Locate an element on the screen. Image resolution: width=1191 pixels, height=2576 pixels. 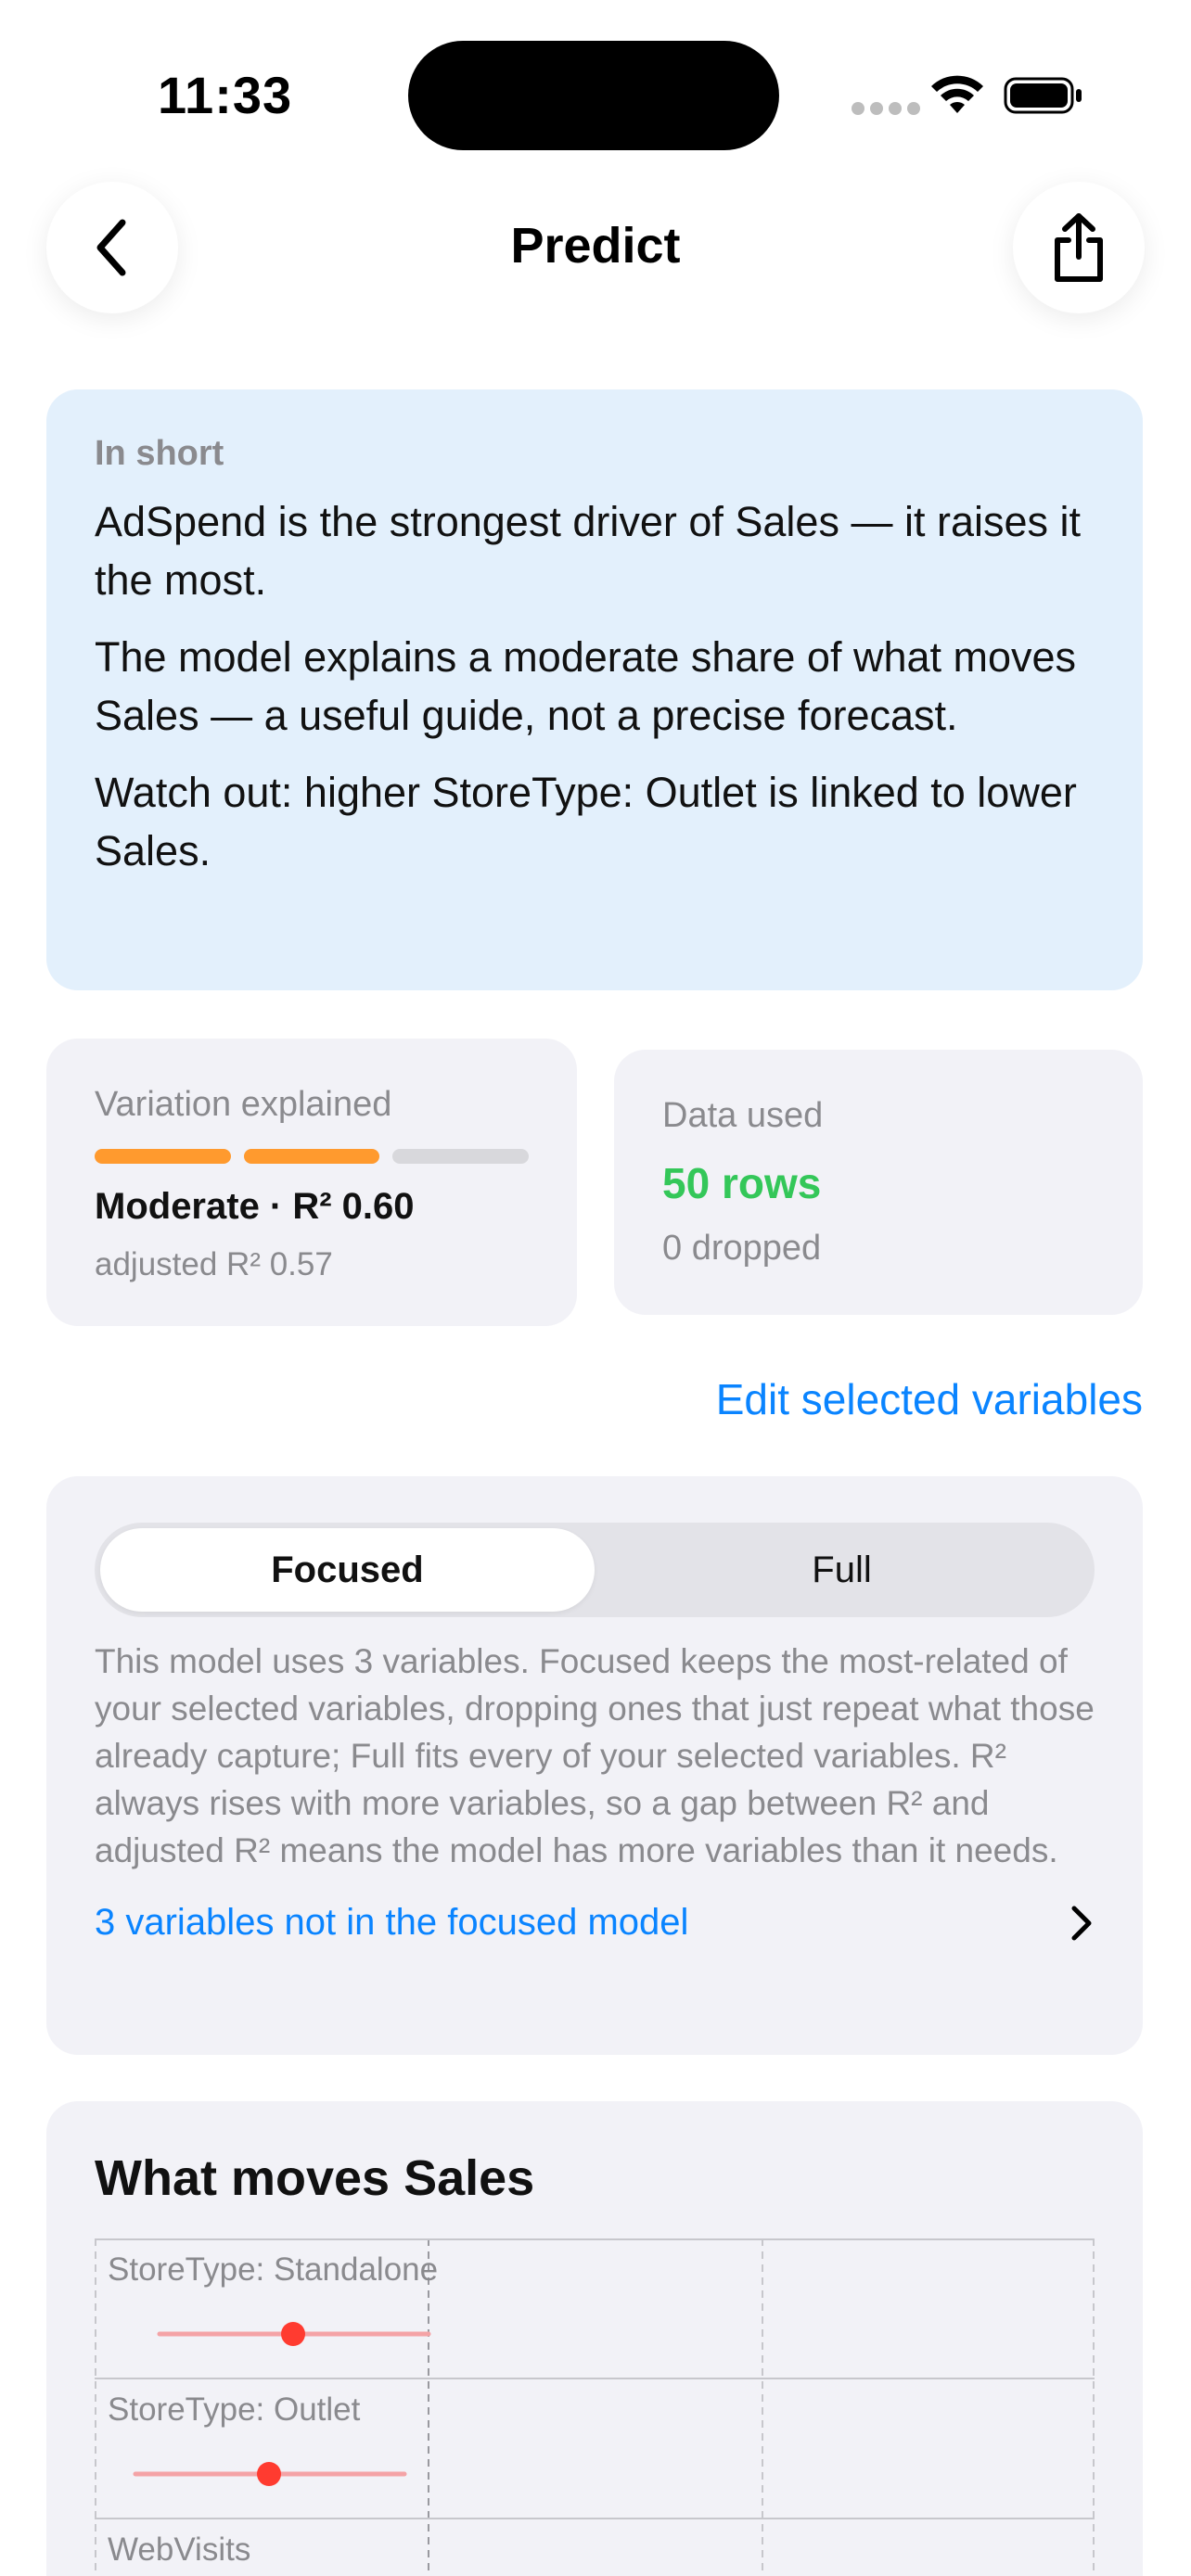
excluded-variables-row: 3 variables not in the focused model is located at coordinates (595, 1923).